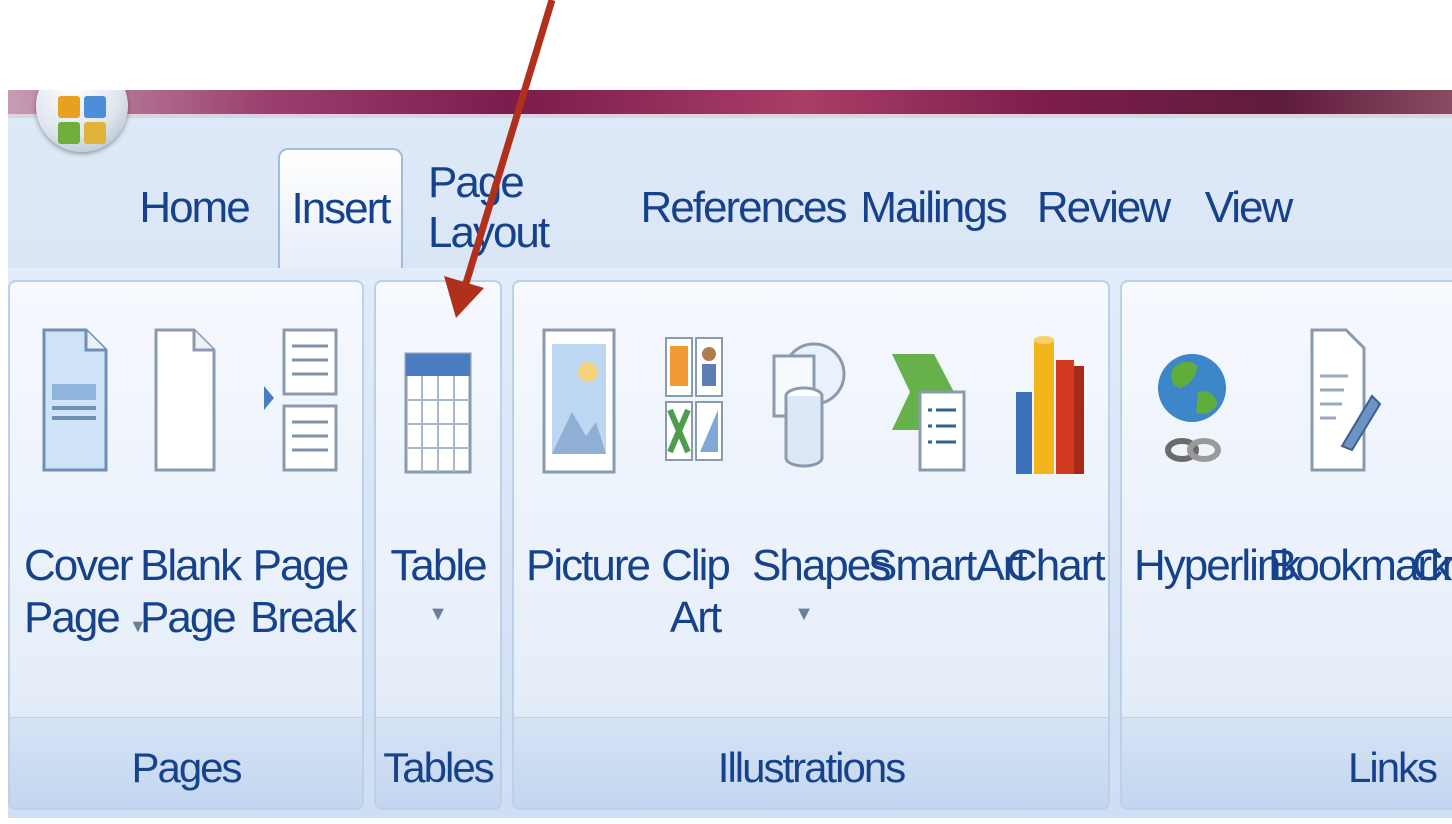  I want to click on chart-label: Chart, so click(1056, 566).